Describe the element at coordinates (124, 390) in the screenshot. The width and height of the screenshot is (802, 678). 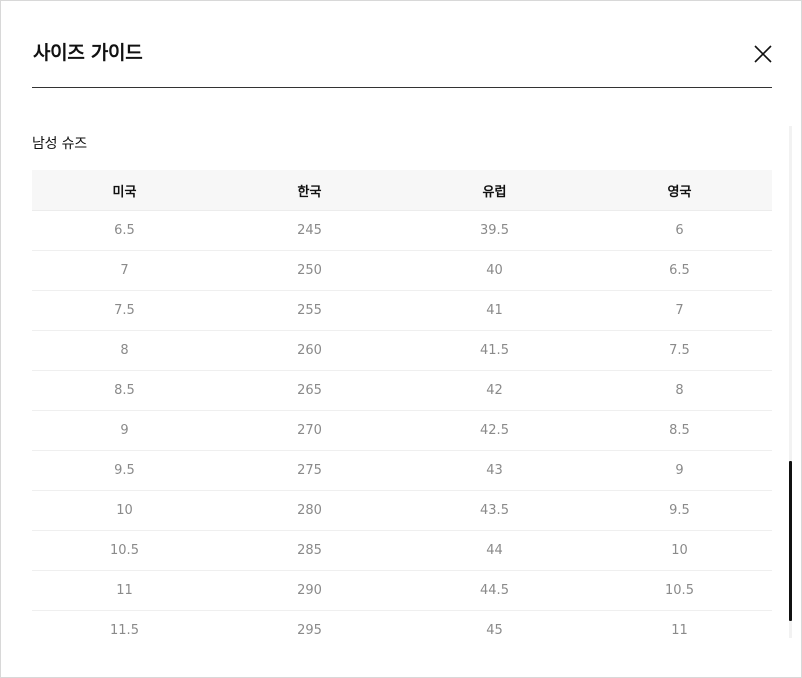
I see `size-cell-us: 8.5` at that location.